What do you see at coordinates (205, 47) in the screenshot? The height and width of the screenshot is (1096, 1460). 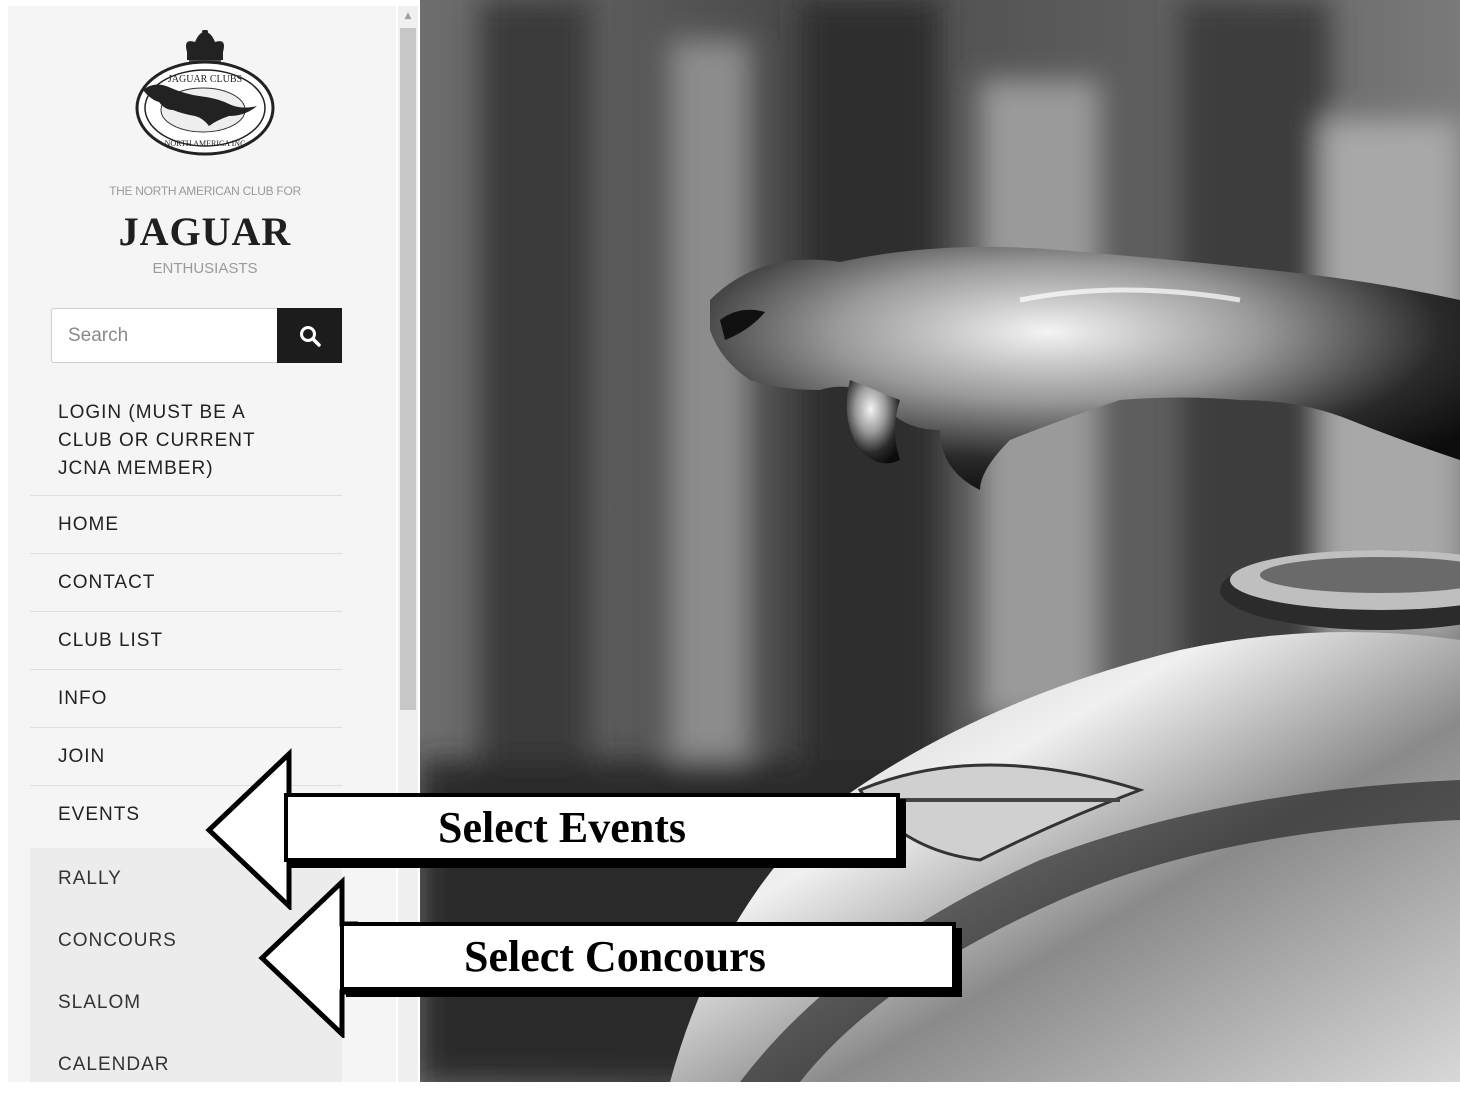 I see `crown-icon` at bounding box center [205, 47].